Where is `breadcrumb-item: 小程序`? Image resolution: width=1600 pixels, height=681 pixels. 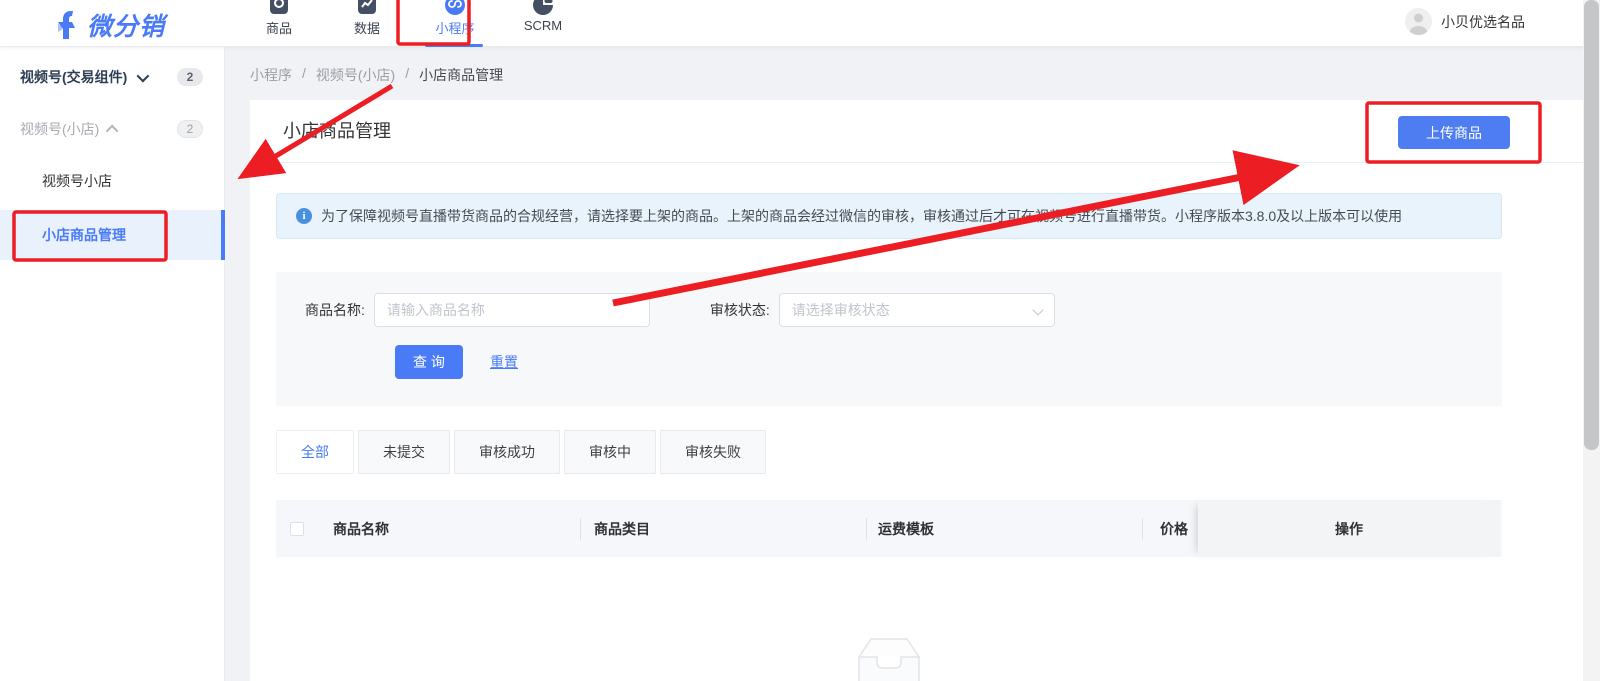
breadcrumb-item: 小程序 is located at coordinates (271, 75).